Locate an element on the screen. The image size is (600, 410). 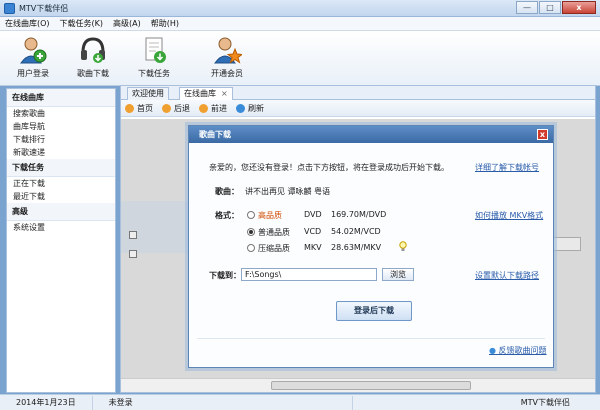
format-type-compressed: MKV is located at coordinates (313, 247).